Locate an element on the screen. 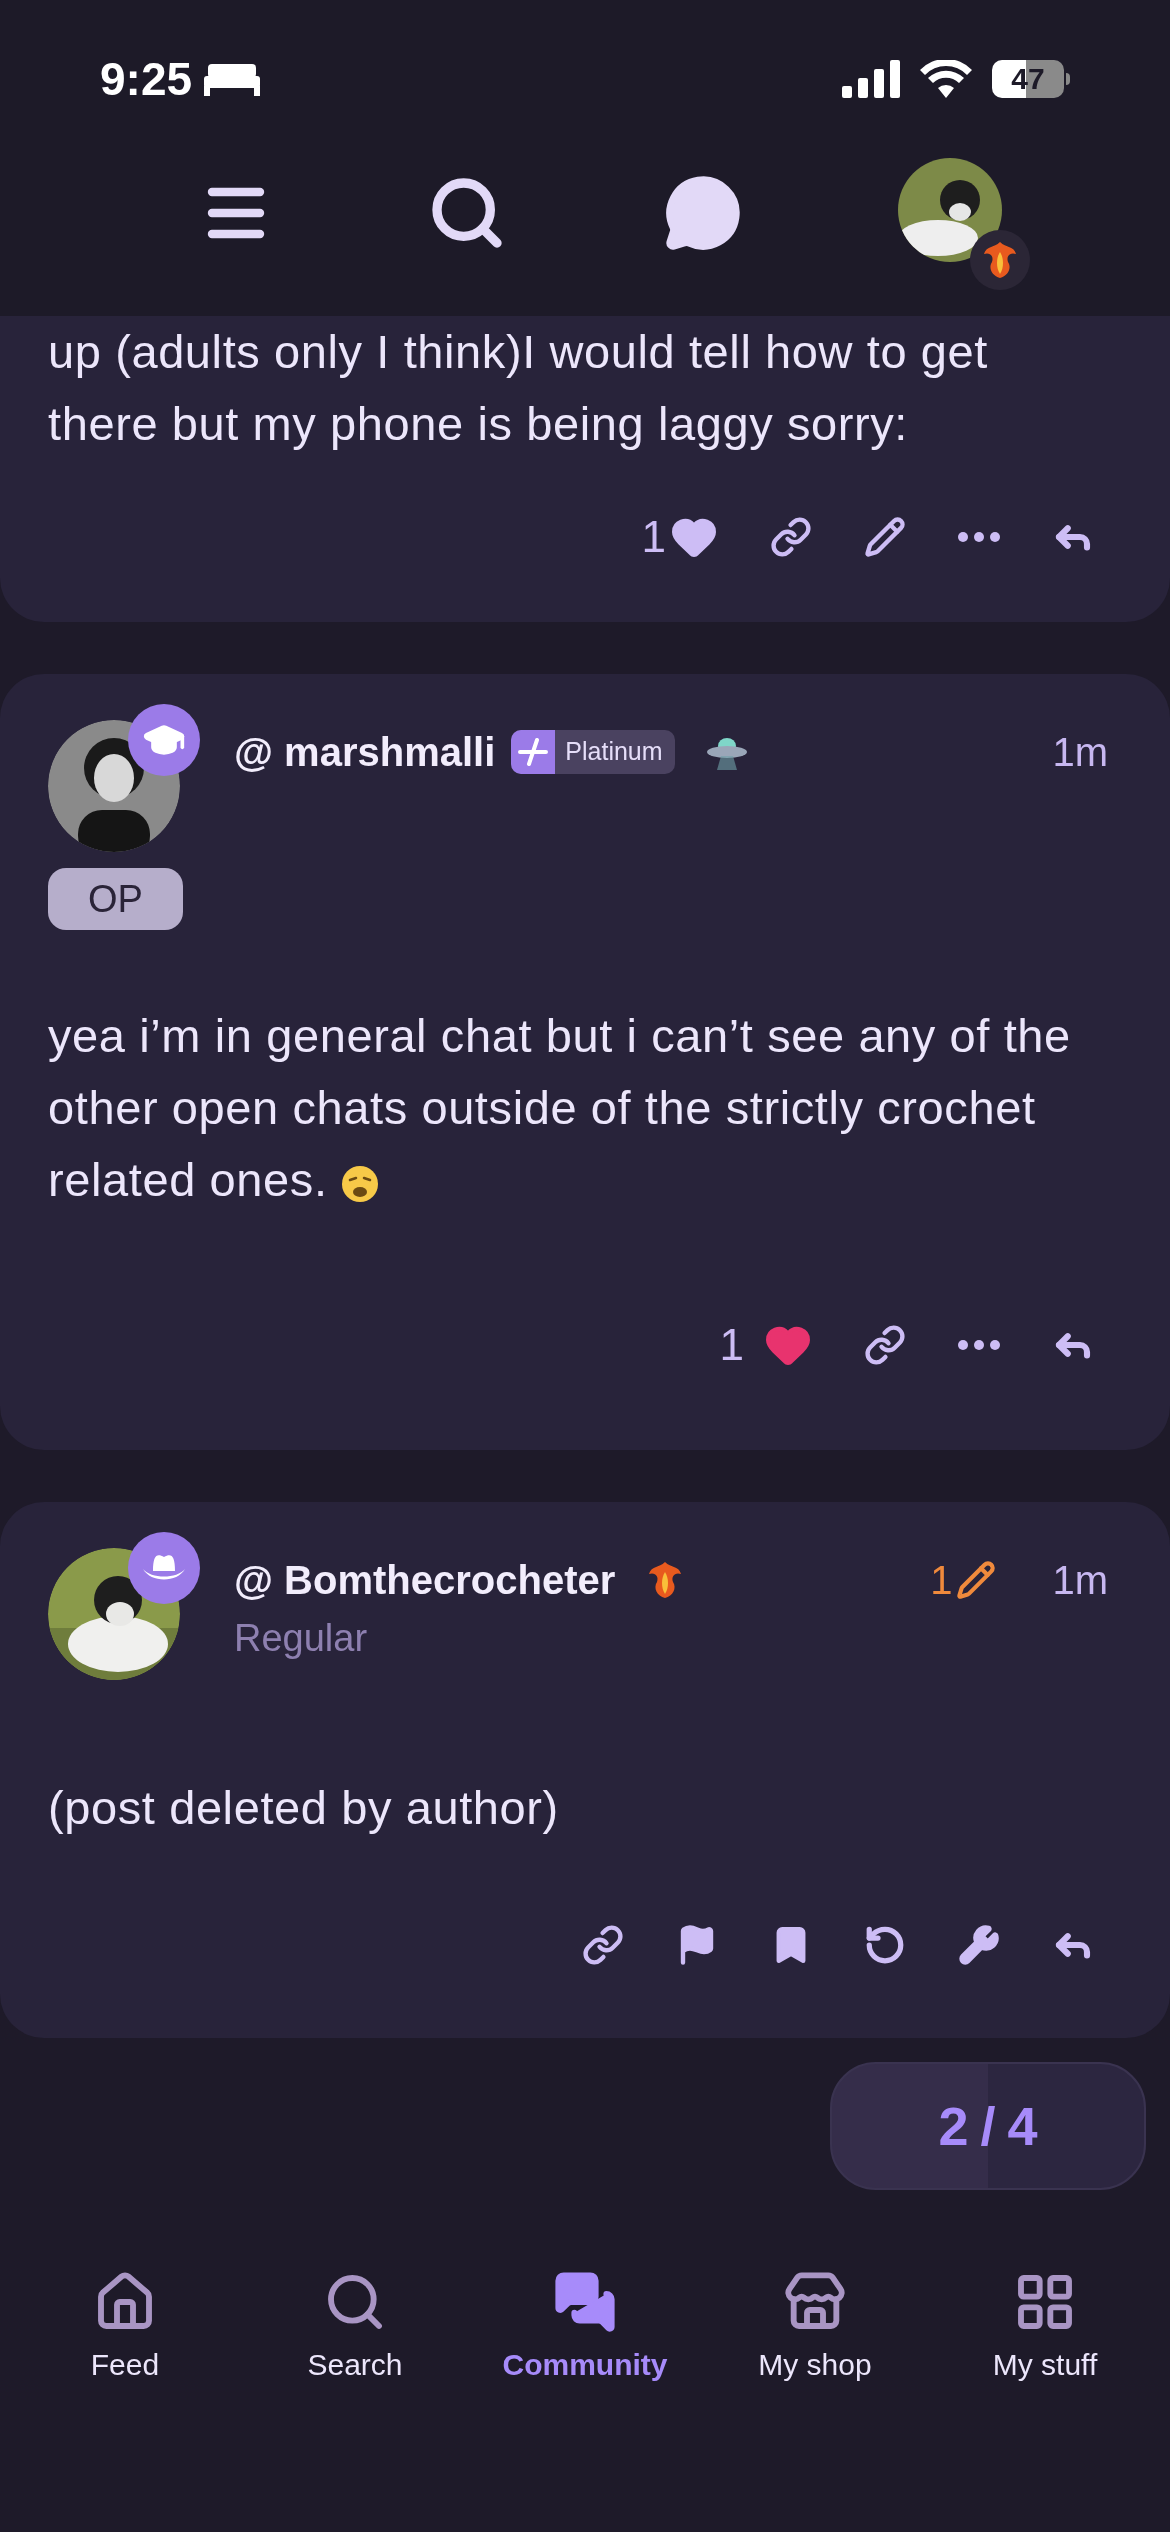 The image size is (1170, 2532). nav-tab: Community is located at coordinates (585, 2328).